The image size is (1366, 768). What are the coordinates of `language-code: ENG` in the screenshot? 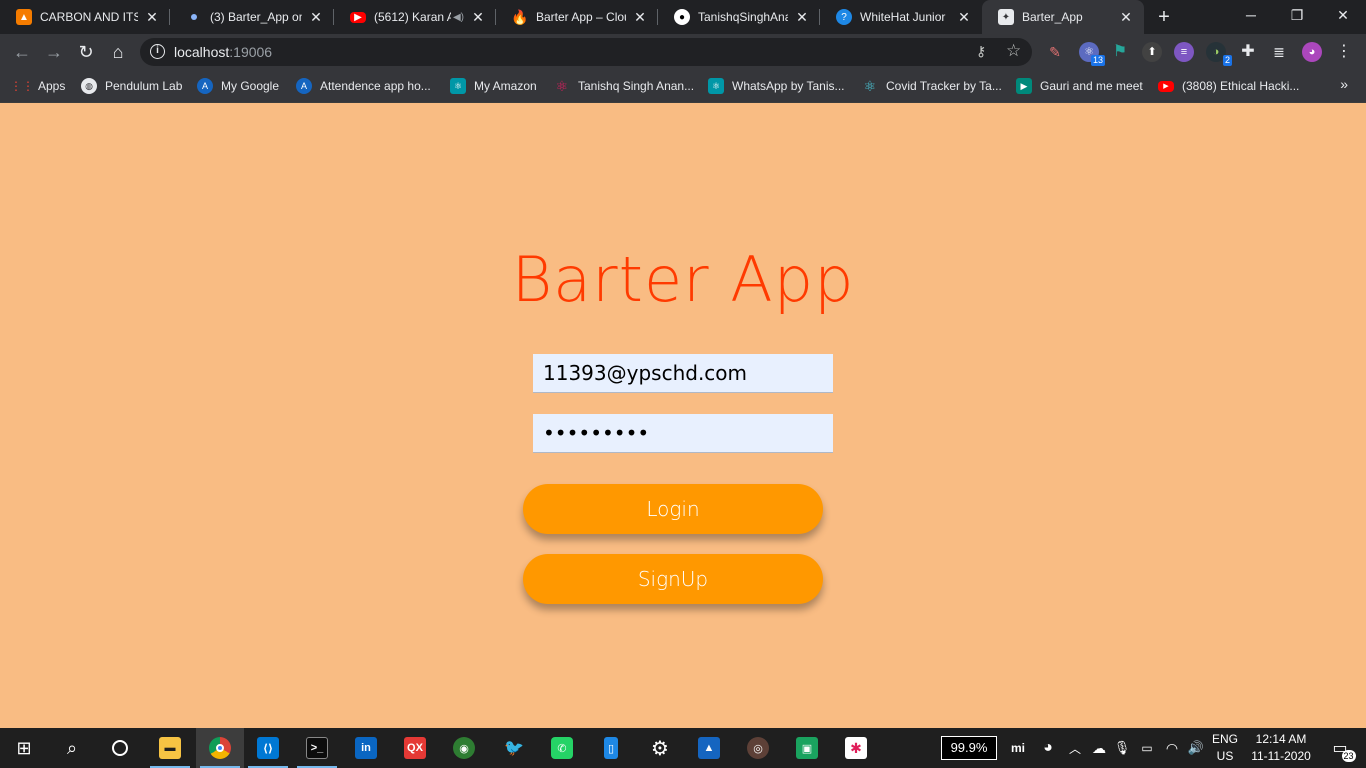 It's located at (1224, 739).